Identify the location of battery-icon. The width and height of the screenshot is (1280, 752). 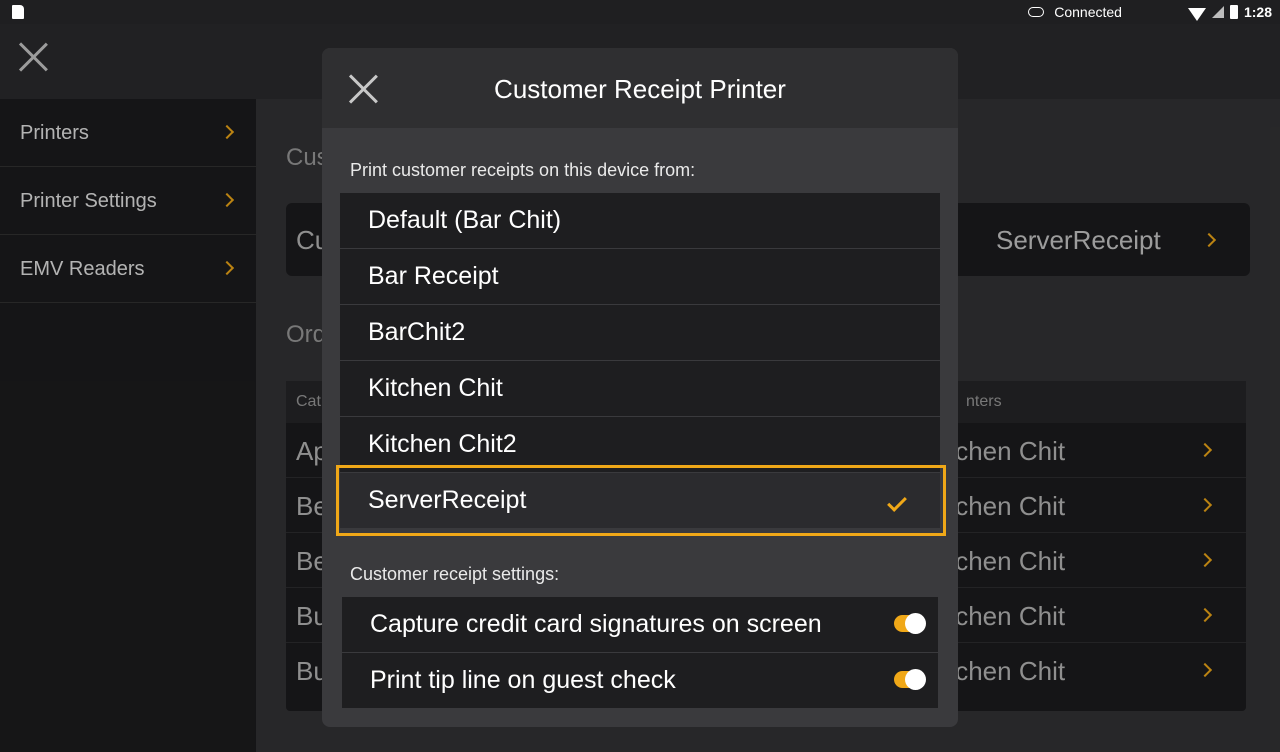
(1233, 12).